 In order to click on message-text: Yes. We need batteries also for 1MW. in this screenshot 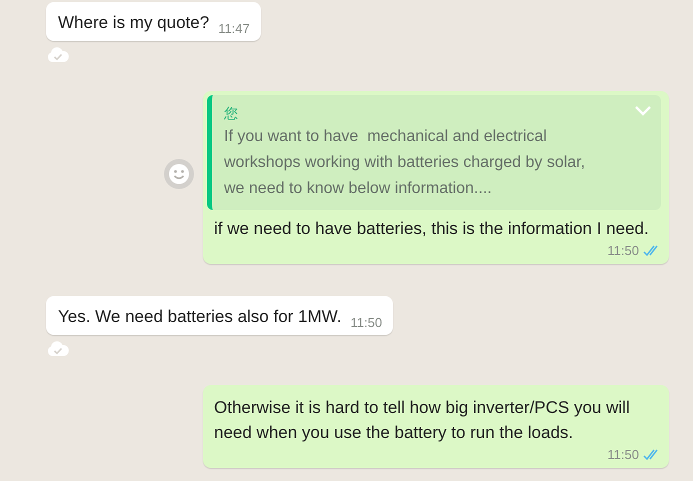, I will do `click(200, 317)`.